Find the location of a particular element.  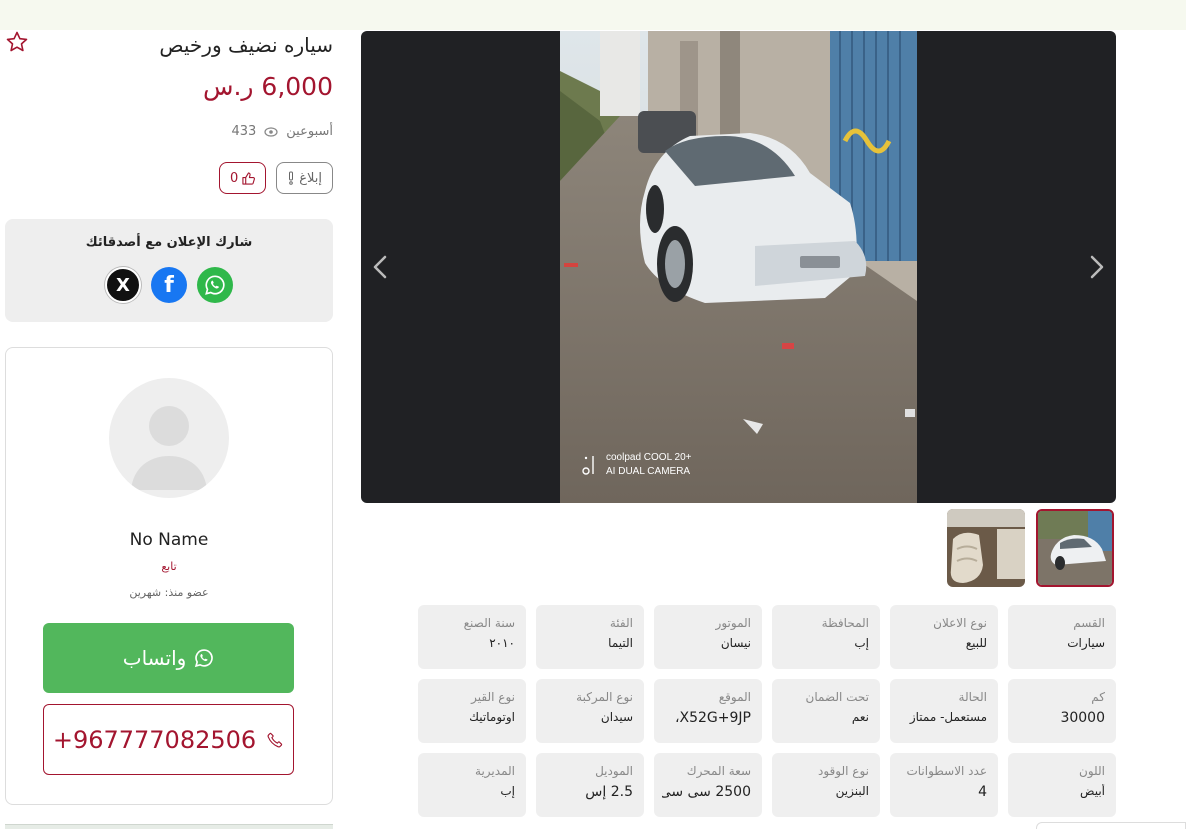

exterior-photo is located at coordinates (1075, 548).